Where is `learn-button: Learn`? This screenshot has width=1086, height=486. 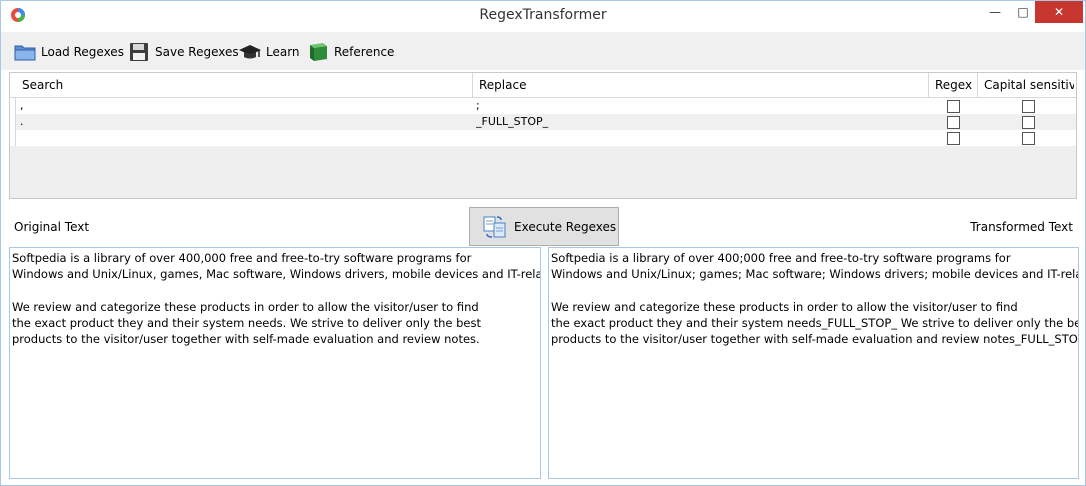 learn-button: Learn is located at coordinates (269, 52).